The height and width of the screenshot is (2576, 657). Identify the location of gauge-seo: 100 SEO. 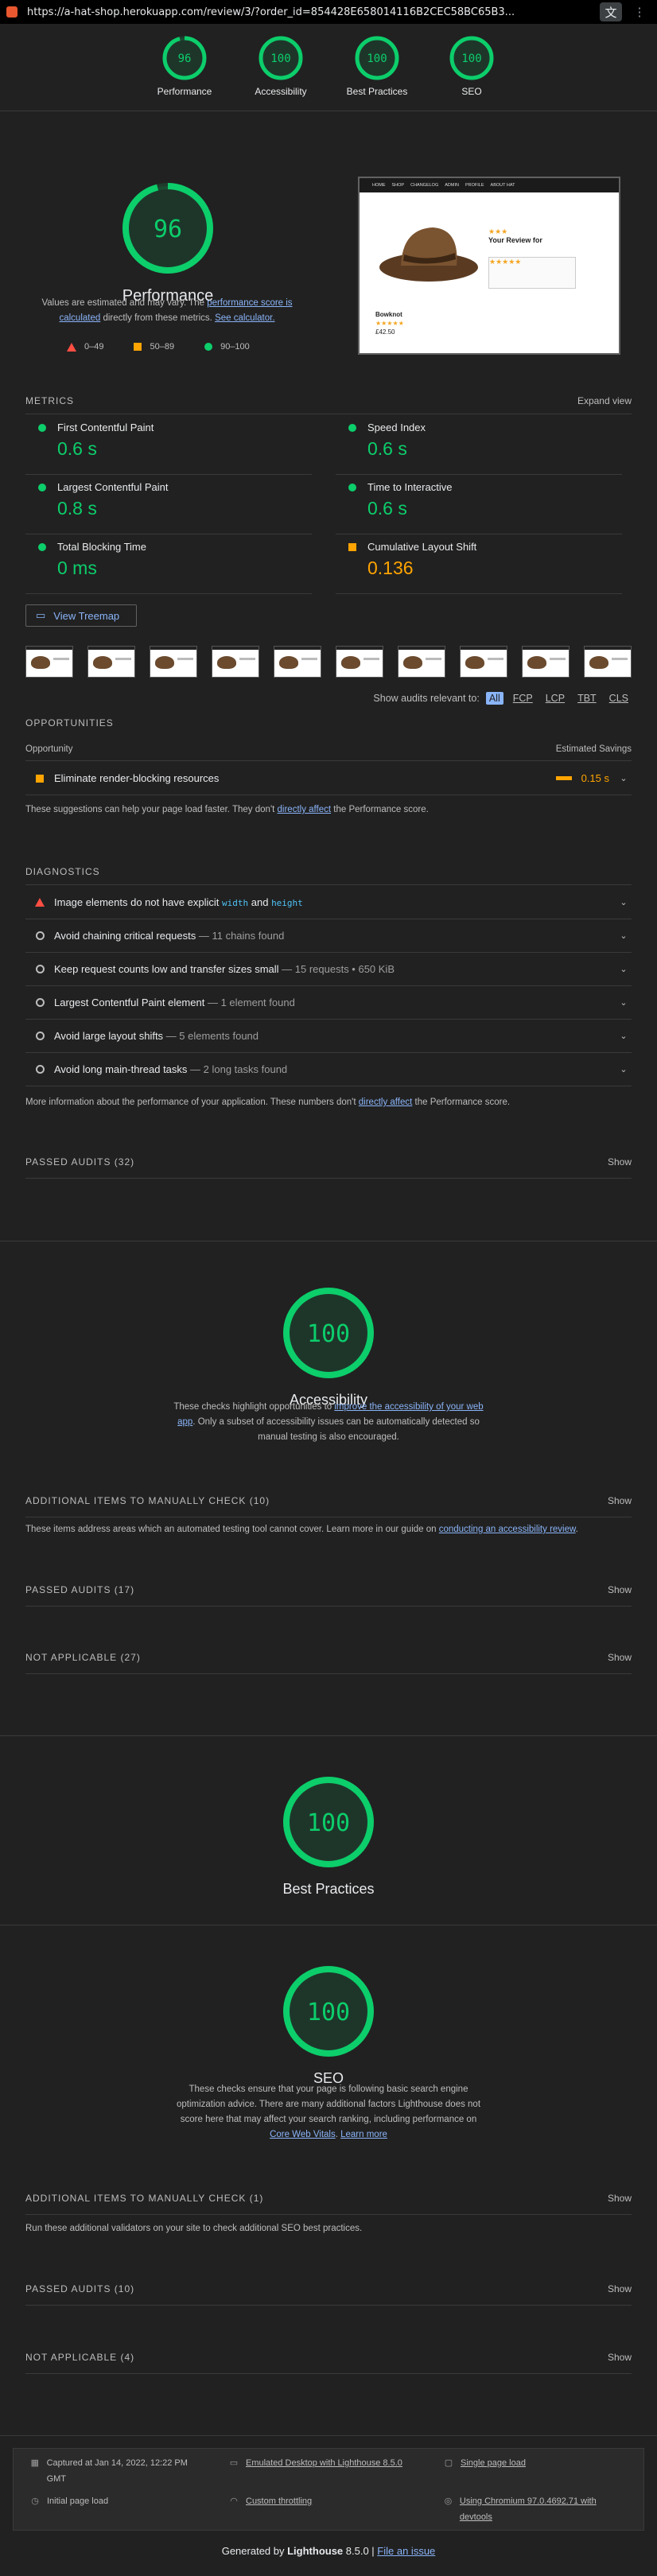
(472, 66).